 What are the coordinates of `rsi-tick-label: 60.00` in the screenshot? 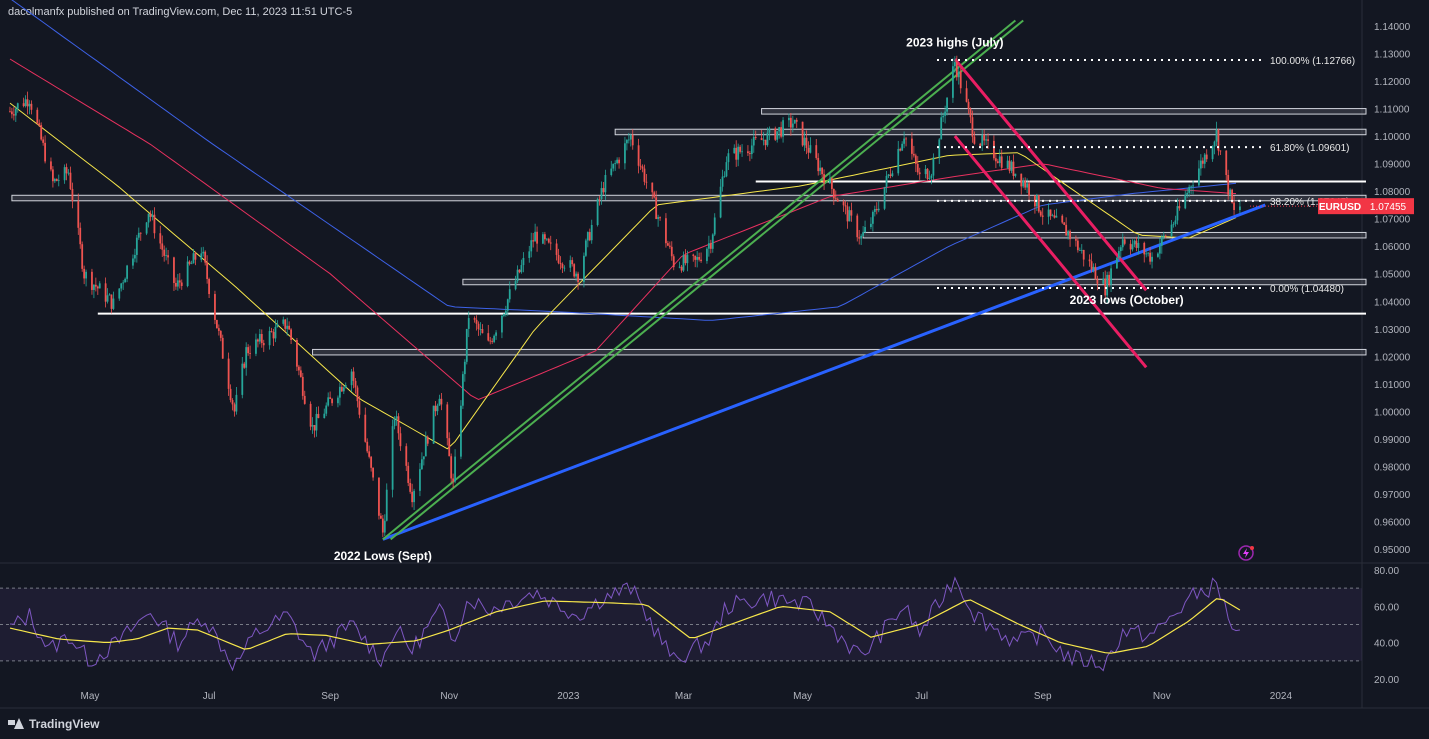 It's located at (1386, 607).